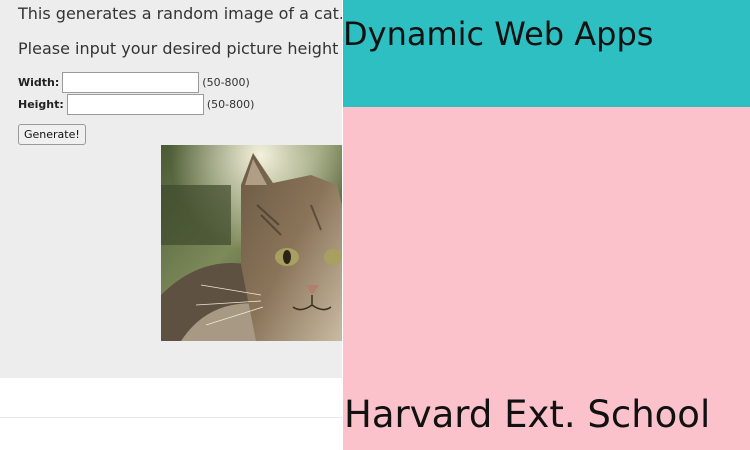 The image size is (750, 450). I want to click on header-title: Dynamic Web Apps, so click(498, 34).